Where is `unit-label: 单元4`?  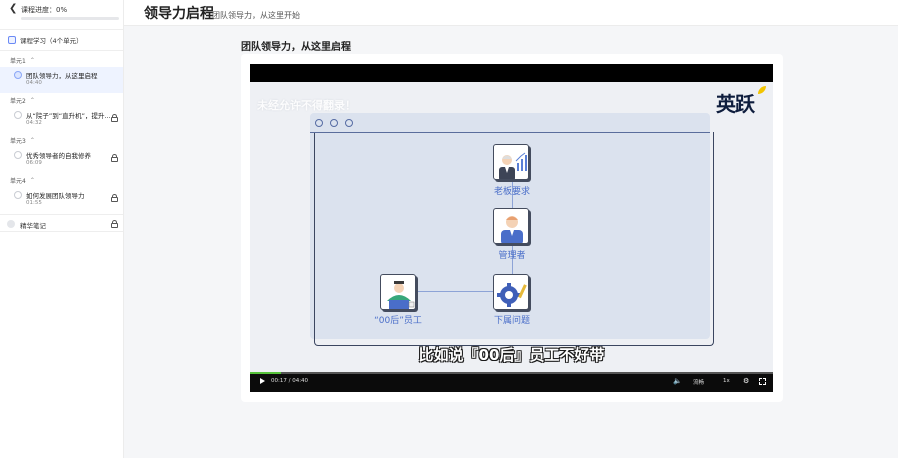 unit-label: 单元4 is located at coordinates (18, 181).